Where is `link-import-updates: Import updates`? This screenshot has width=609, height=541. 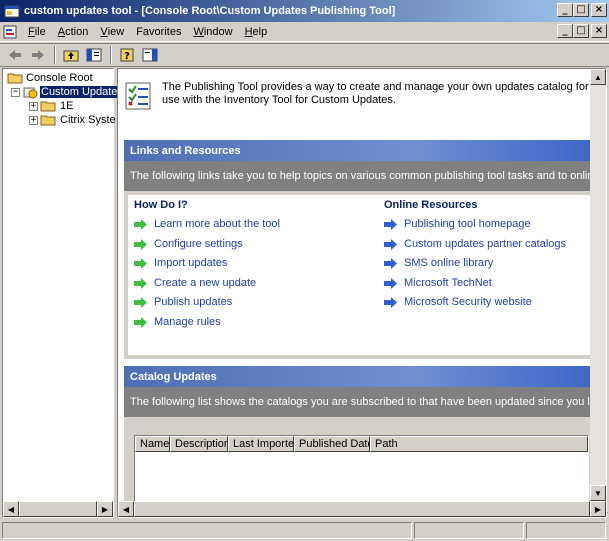 link-import-updates: Import updates is located at coordinates (180, 263).